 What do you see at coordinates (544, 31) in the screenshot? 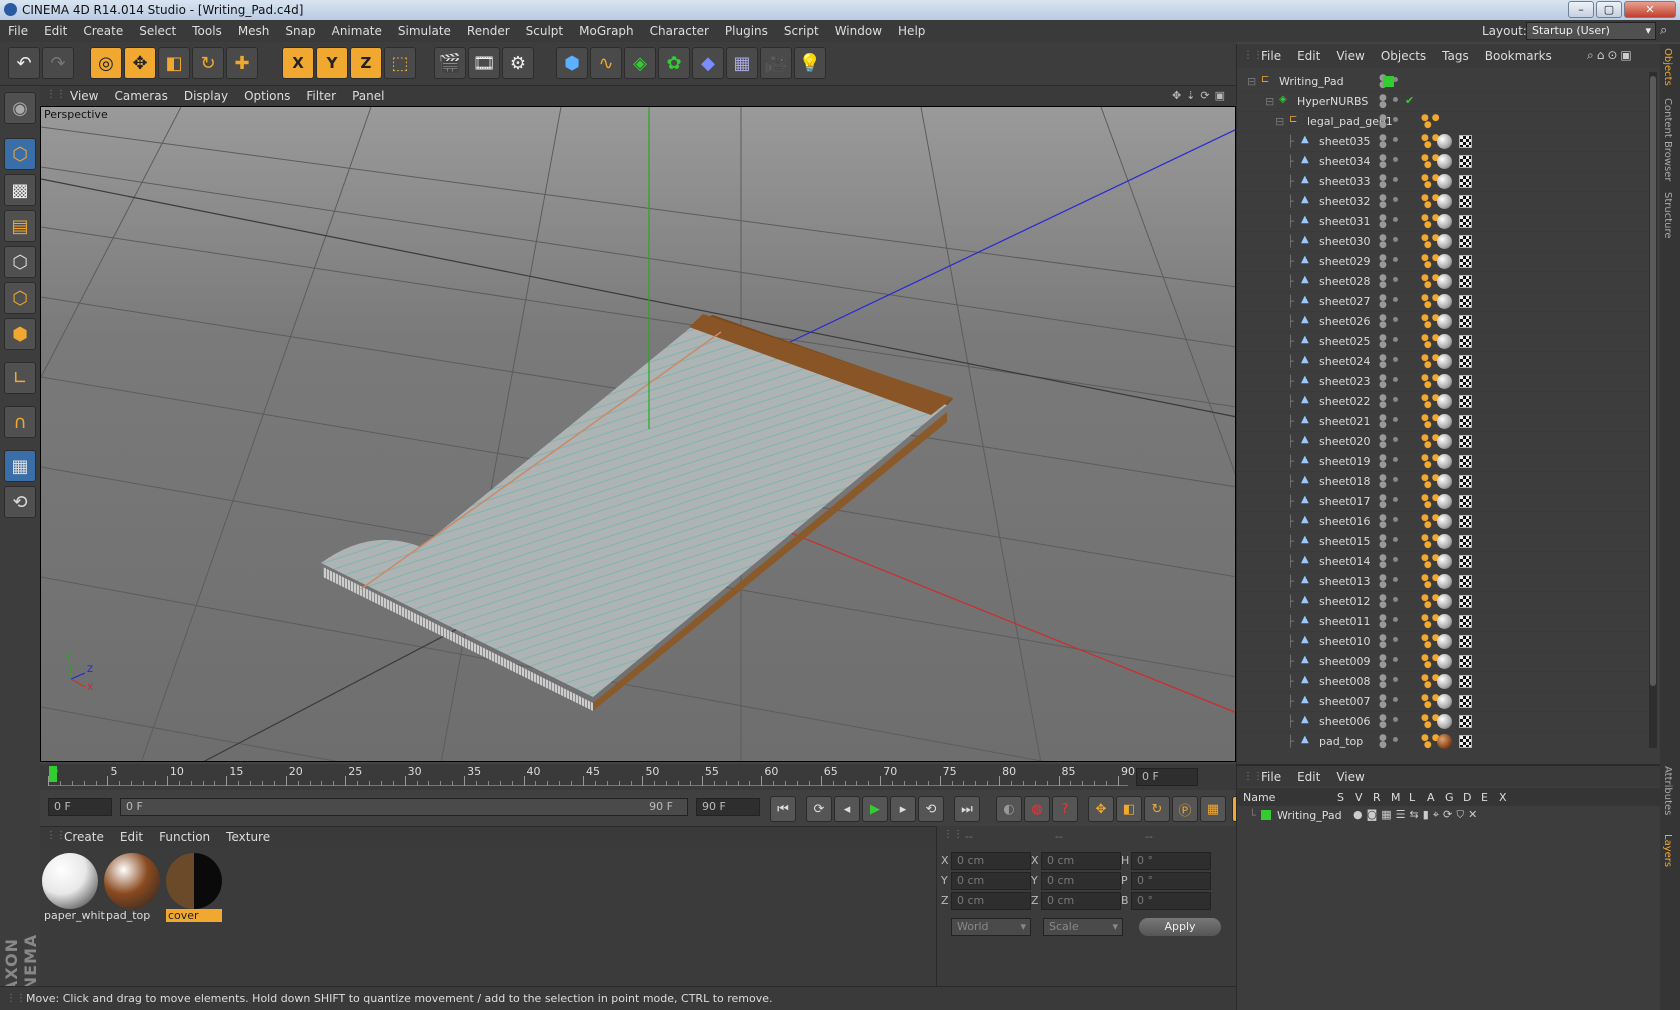
I see `menu-sculpt: Sculpt` at bounding box center [544, 31].